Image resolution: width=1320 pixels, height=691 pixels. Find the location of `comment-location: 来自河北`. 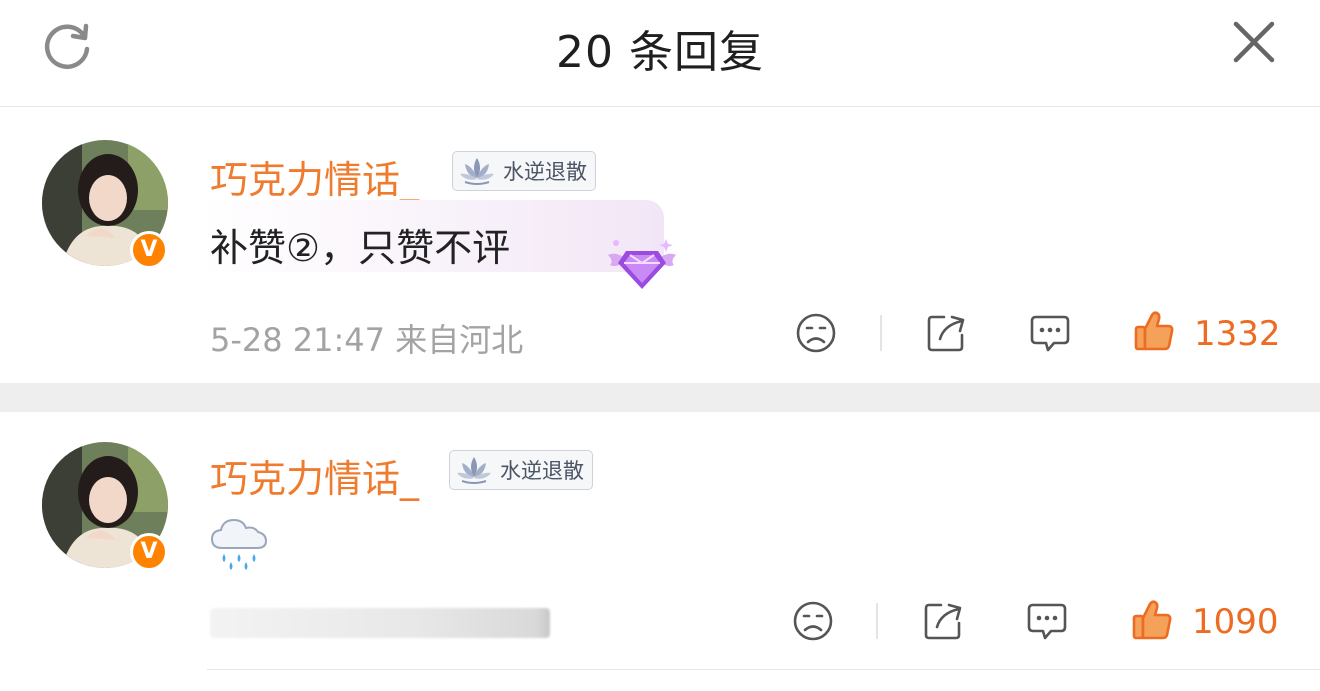

comment-location: 来自河北 is located at coordinates (459, 340).